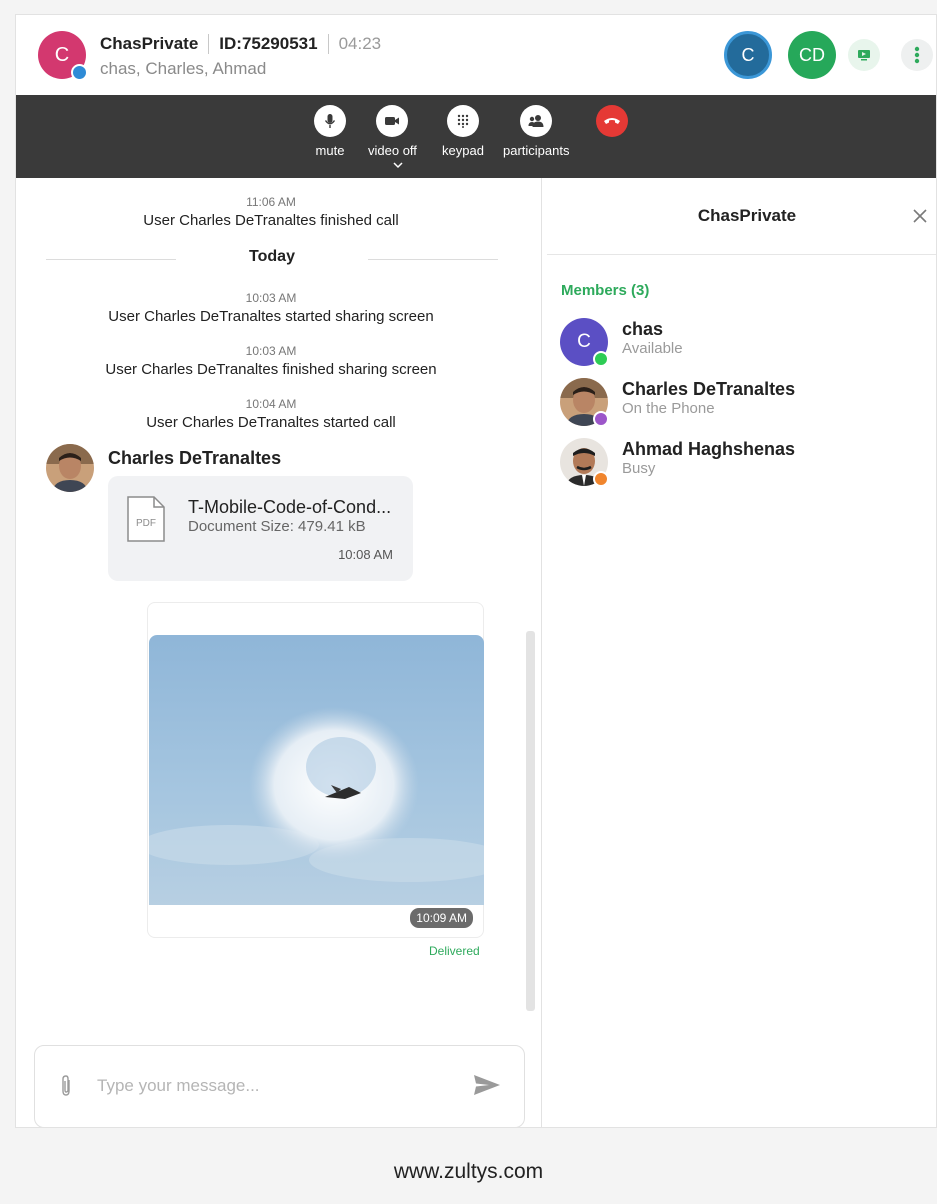  Describe the element at coordinates (709, 449) in the screenshot. I see `member-name: Ahmad Haghshenas` at that location.